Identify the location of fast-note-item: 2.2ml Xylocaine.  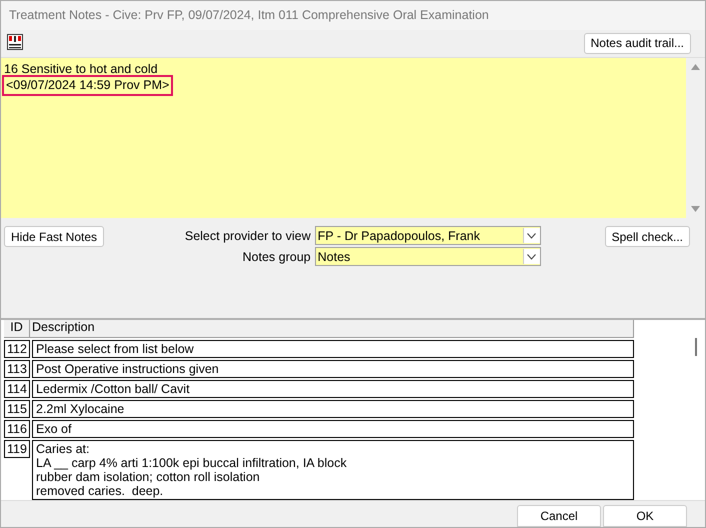
(333, 409).